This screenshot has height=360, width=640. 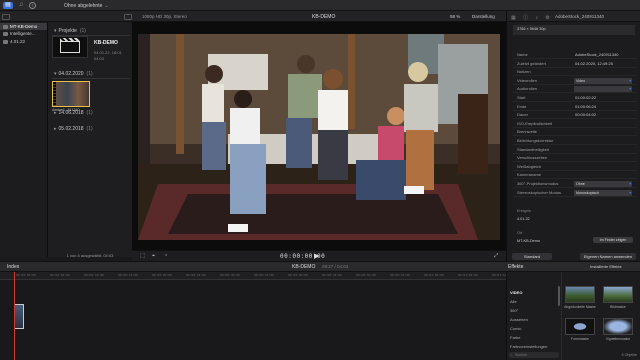 What do you see at coordinates (603, 192) in the screenshot?
I see `inspector-popup: Monoskopisch` at bounding box center [603, 192].